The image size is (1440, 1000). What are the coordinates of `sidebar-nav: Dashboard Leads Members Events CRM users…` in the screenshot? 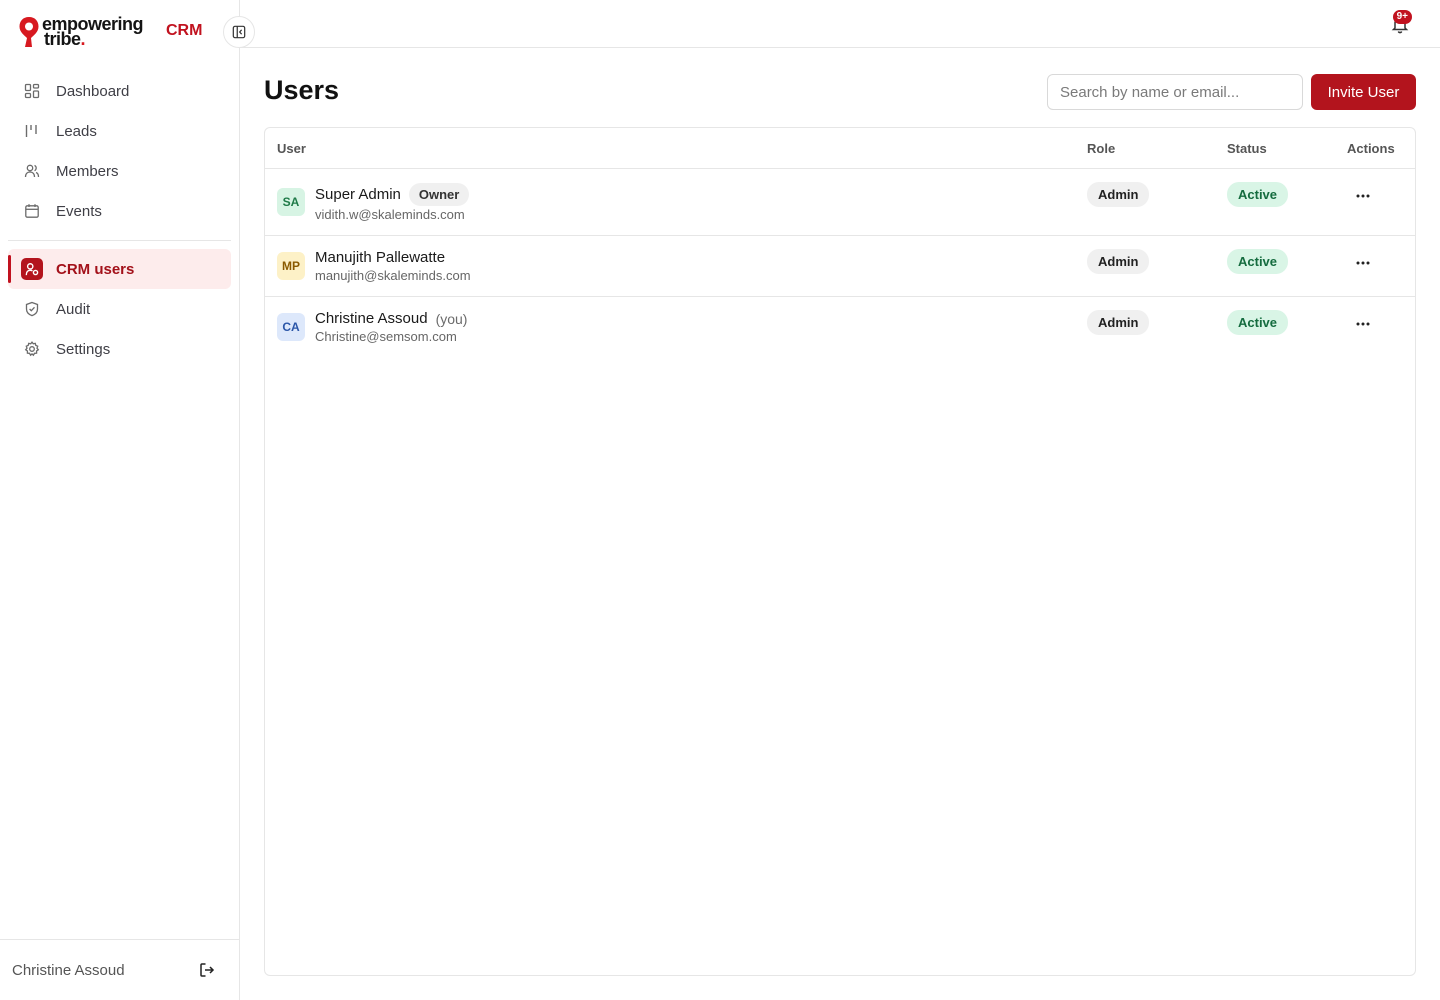 It's located at (119, 220).